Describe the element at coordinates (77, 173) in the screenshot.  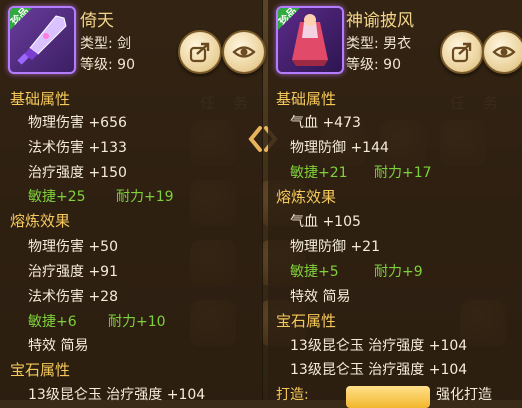
I see `base-stat: 治疗强度 +150` at that location.